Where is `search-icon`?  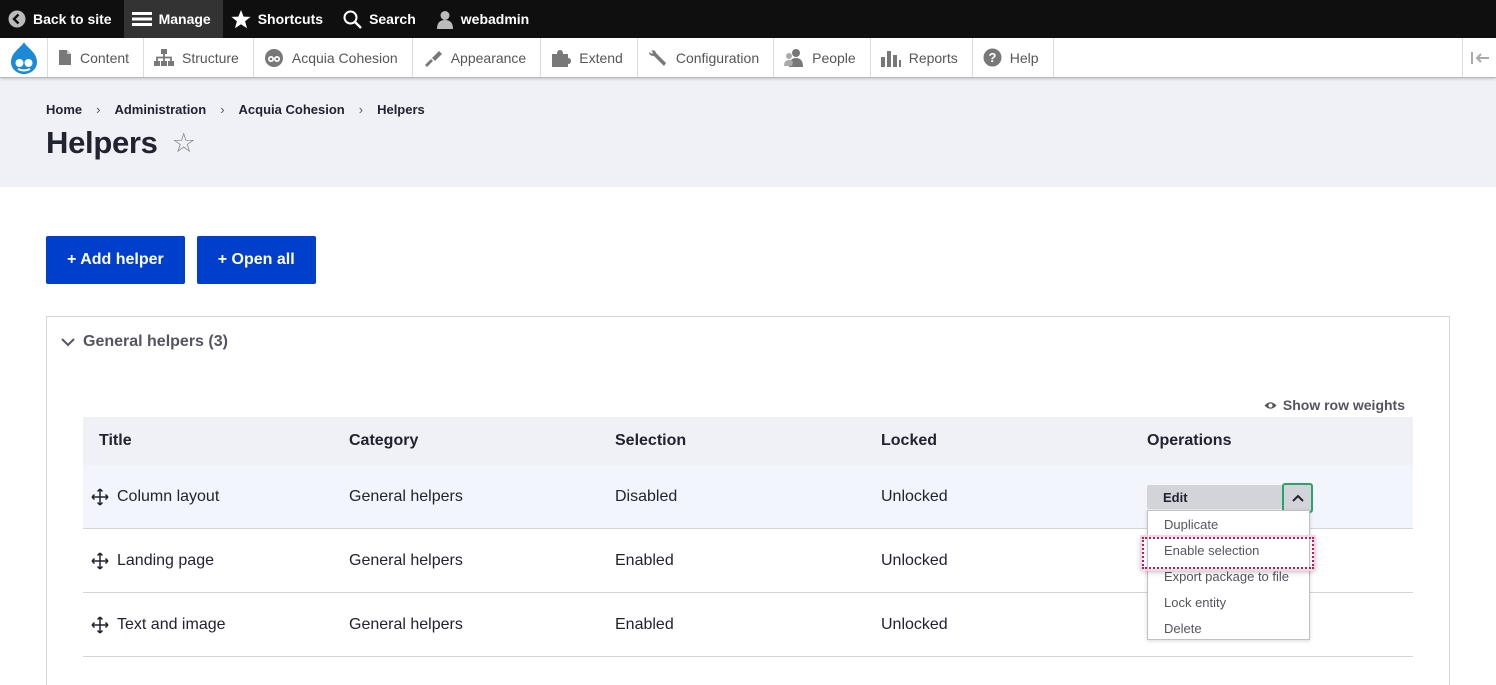 search-icon is located at coordinates (352, 19).